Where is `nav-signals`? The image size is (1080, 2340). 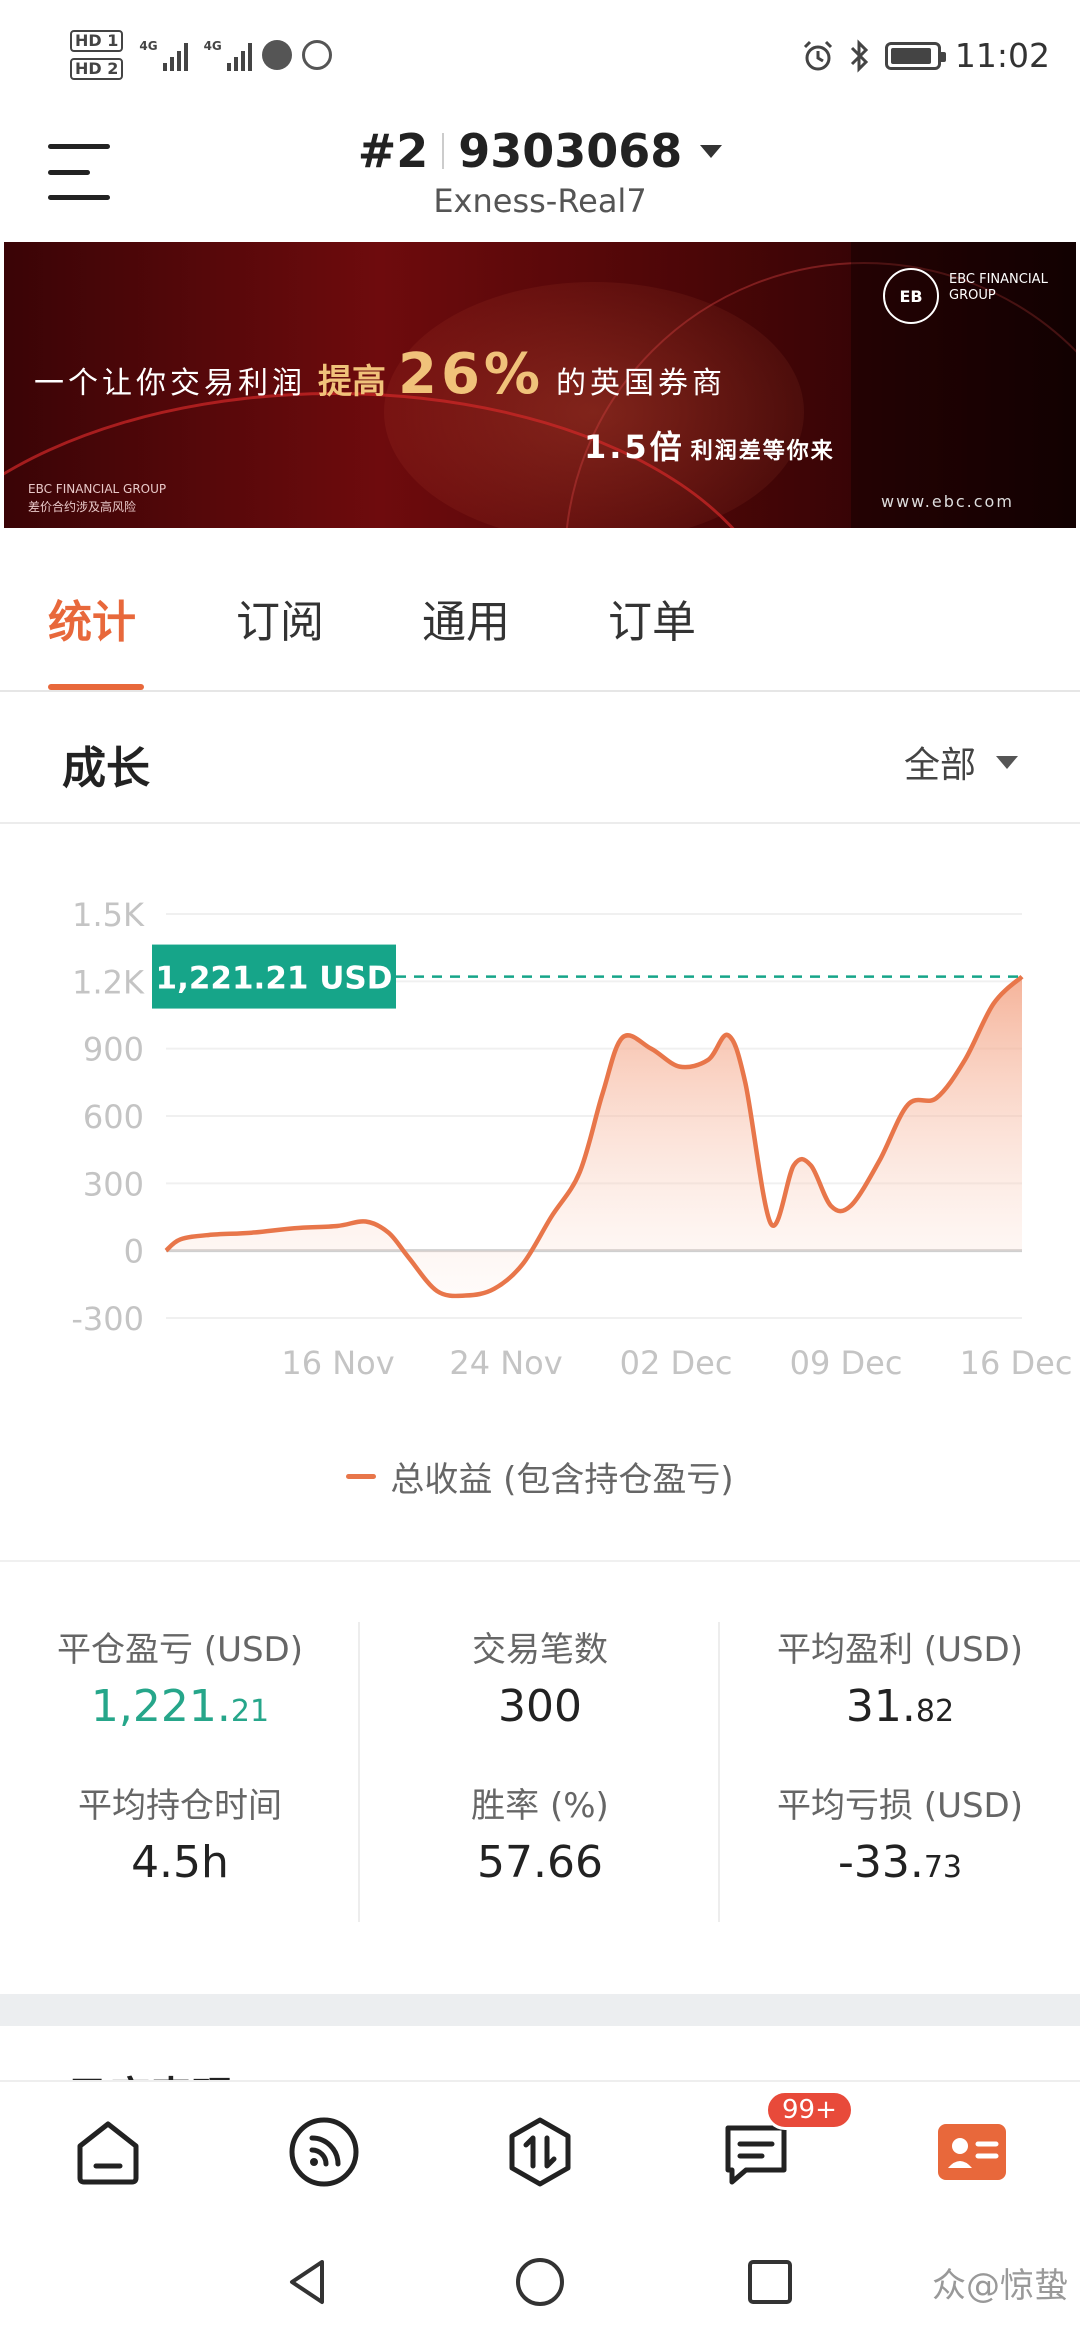
nav-signals is located at coordinates (324, 2152).